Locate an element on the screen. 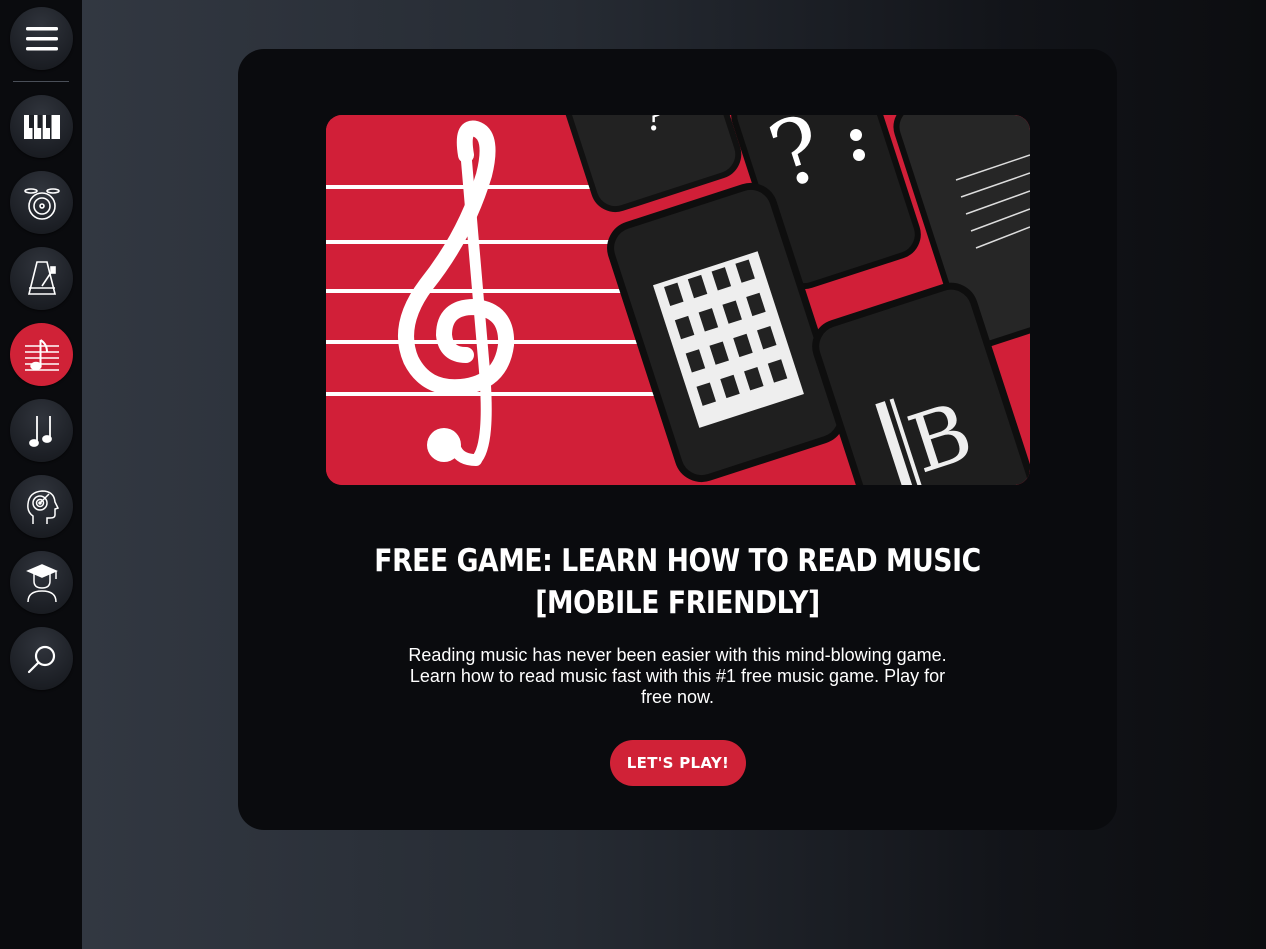 The image size is (1266, 949). sidebar-item-search is located at coordinates (41, 658).